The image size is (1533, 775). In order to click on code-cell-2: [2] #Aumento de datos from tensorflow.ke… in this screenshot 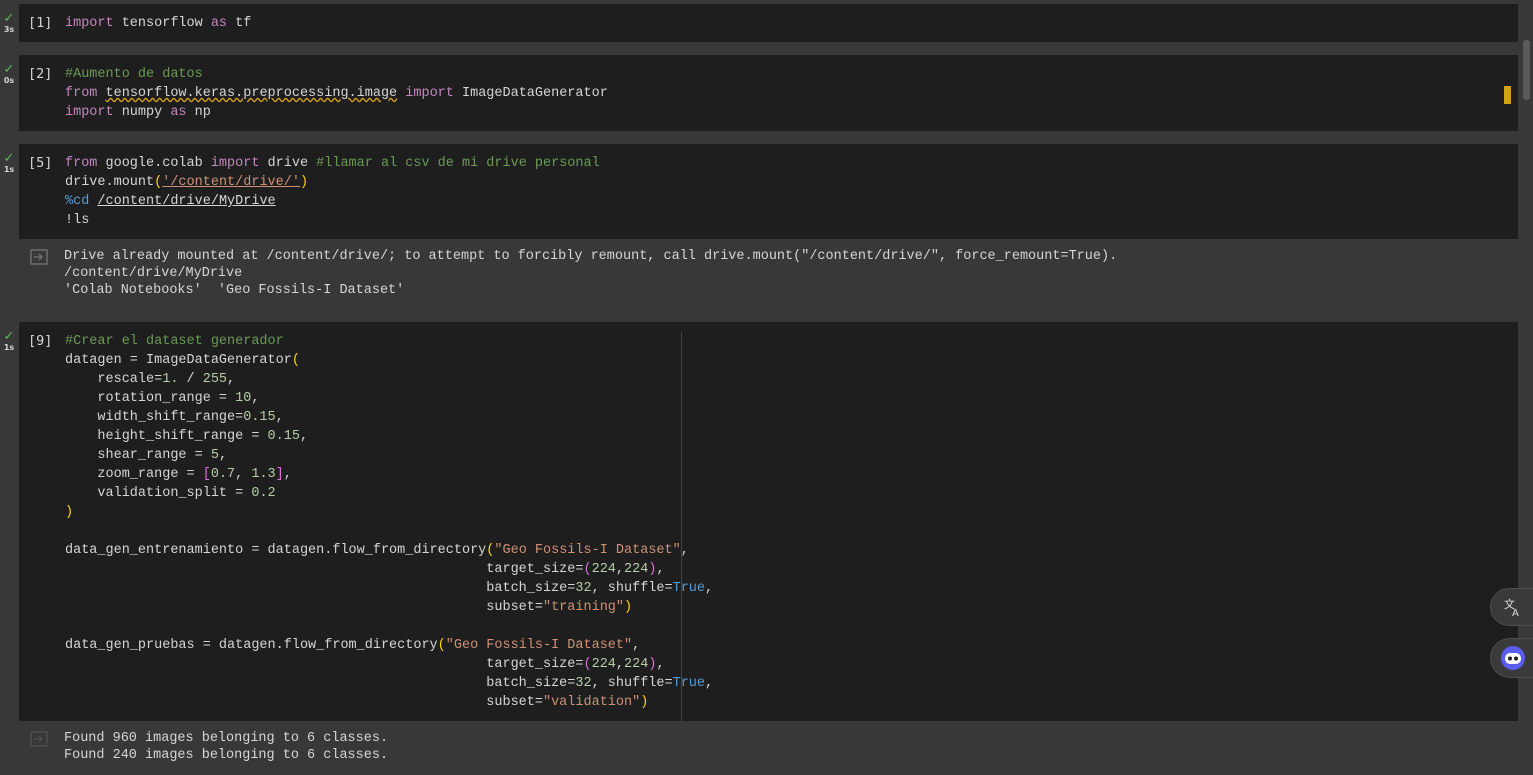, I will do `click(768, 93)`.